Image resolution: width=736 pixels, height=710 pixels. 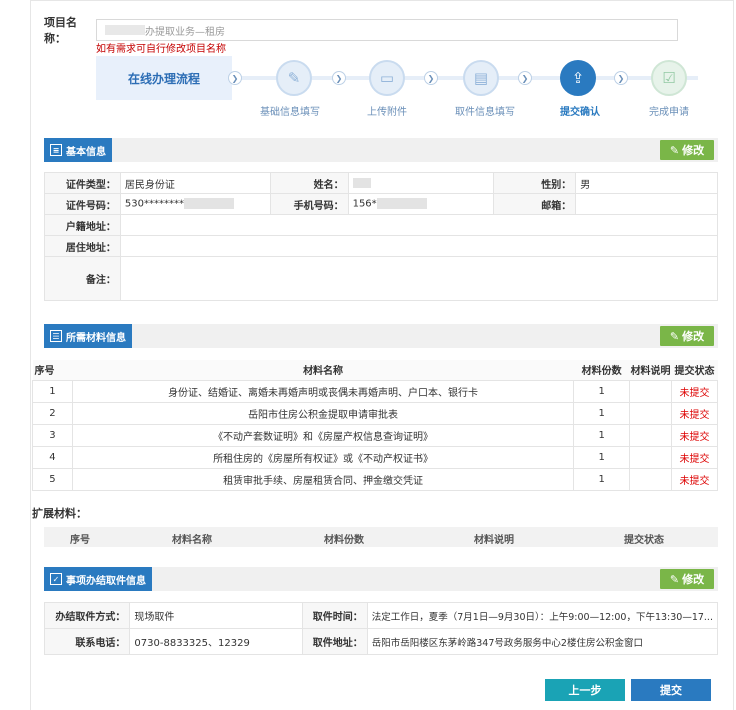 I want to click on id-no-value: 530********, so click(x=195, y=204).